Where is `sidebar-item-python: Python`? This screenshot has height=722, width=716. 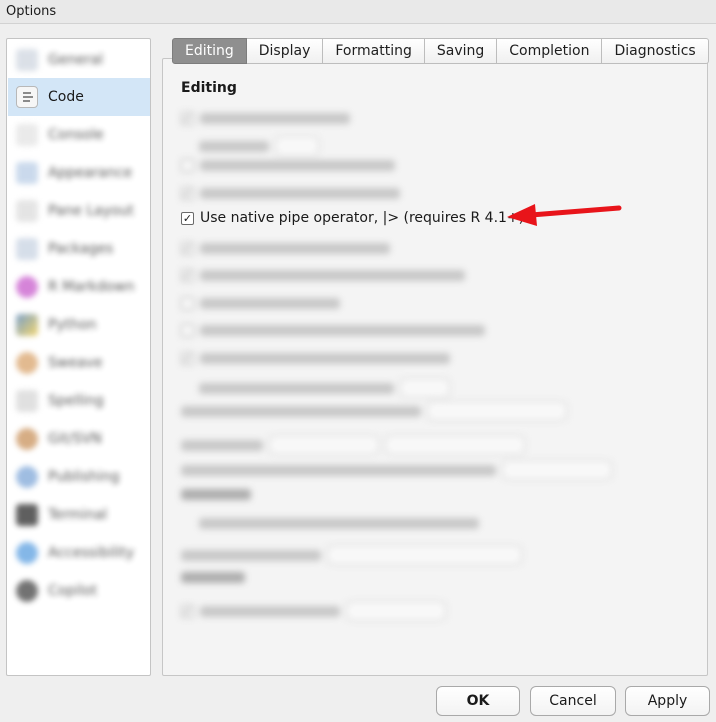 sidebar-item-python: Python is located at coordinates (79, 325).